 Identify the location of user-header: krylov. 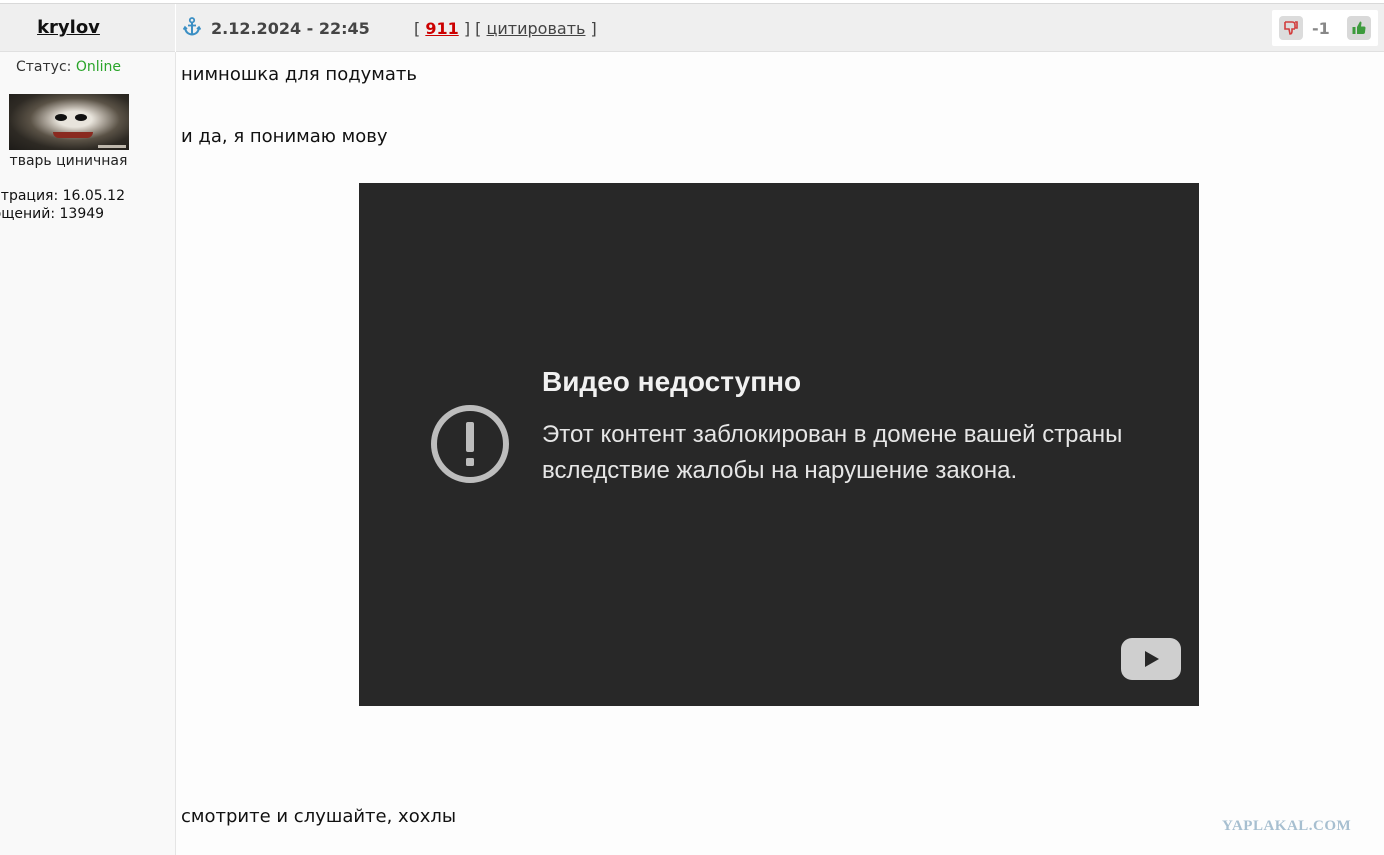
(87, 28).